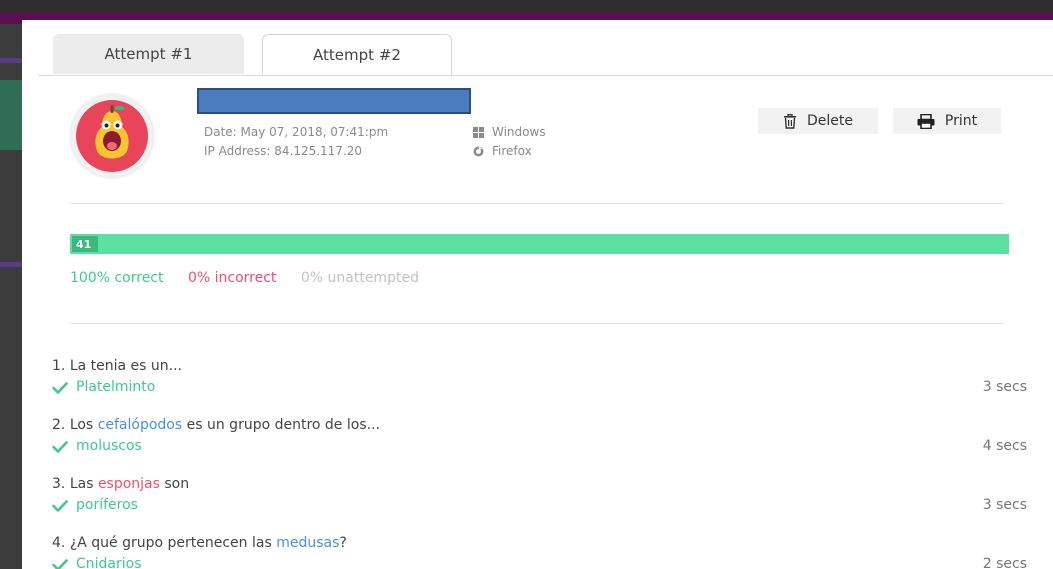 This screenshot has width=1053, height=569. Describe the element at coordinates (478, 151) in the screenshot. I see `firefox-icon` at that location.